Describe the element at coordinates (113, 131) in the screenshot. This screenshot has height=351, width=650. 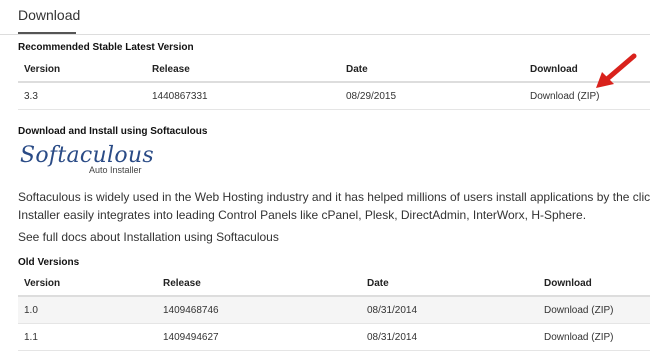
I see `softaculous-section-title: Download and Install using Softaculous` at that location.